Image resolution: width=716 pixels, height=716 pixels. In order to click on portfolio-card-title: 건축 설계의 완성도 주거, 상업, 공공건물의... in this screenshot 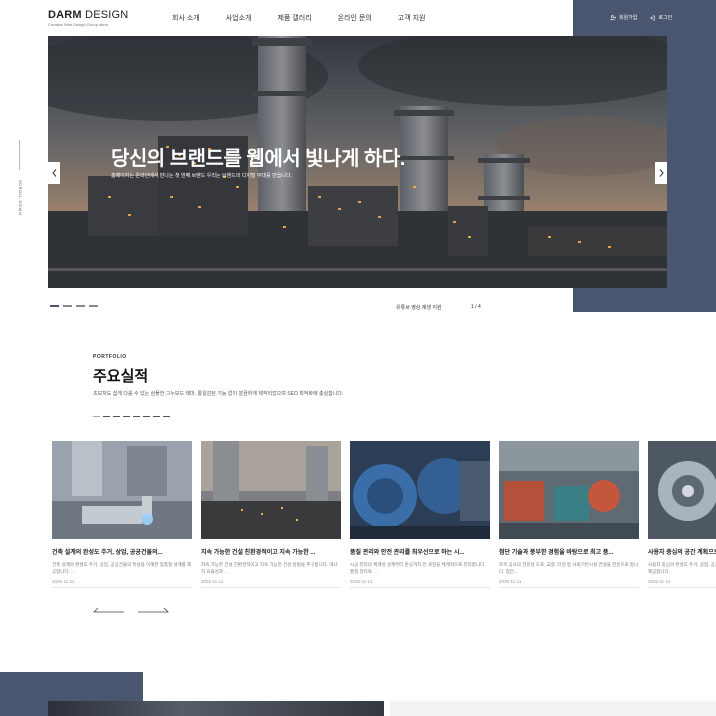, I will do `click(107, 553)`.